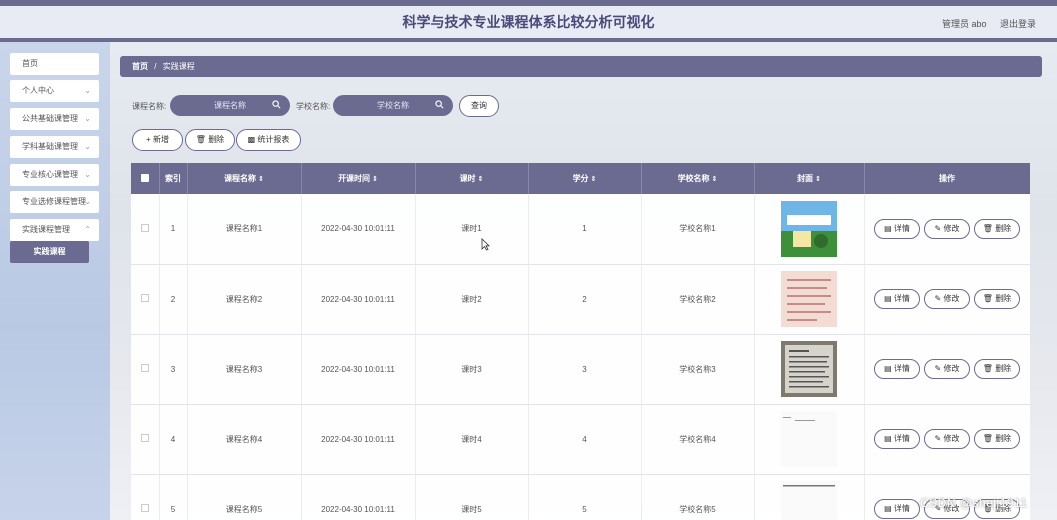 This screenshot has width=1057, height=520. Describe the element at coordinates (244, 178) in the screenshot. I see `column-header-name: 课程名称 ⇕` at that location.